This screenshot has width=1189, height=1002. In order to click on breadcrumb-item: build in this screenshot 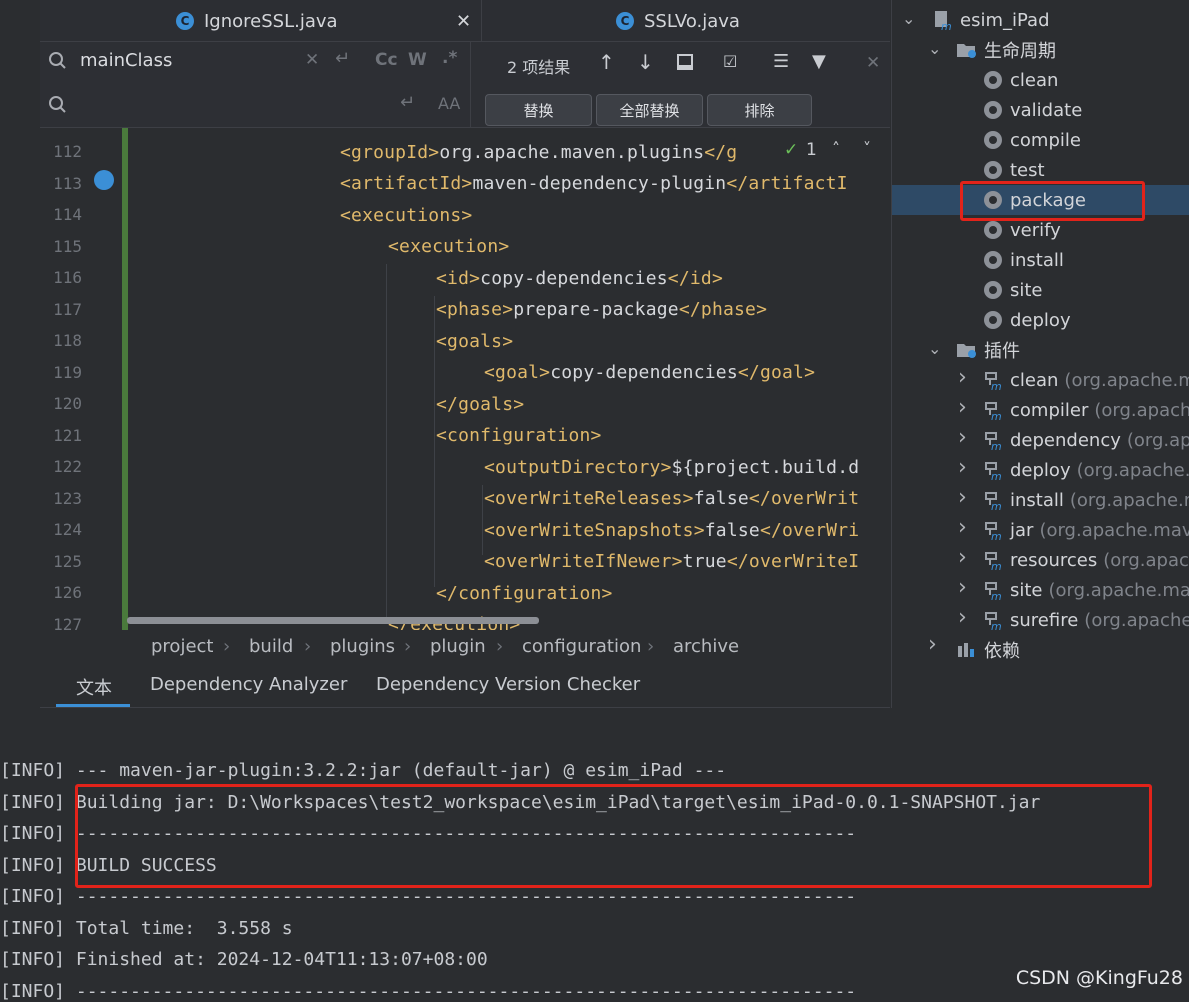, I will do `click(271, 646)`.